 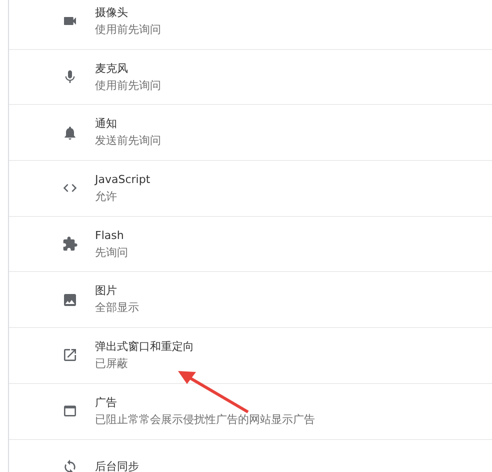 I want to click on setting-status: 已屏蔽, so click(x=112, y=363).